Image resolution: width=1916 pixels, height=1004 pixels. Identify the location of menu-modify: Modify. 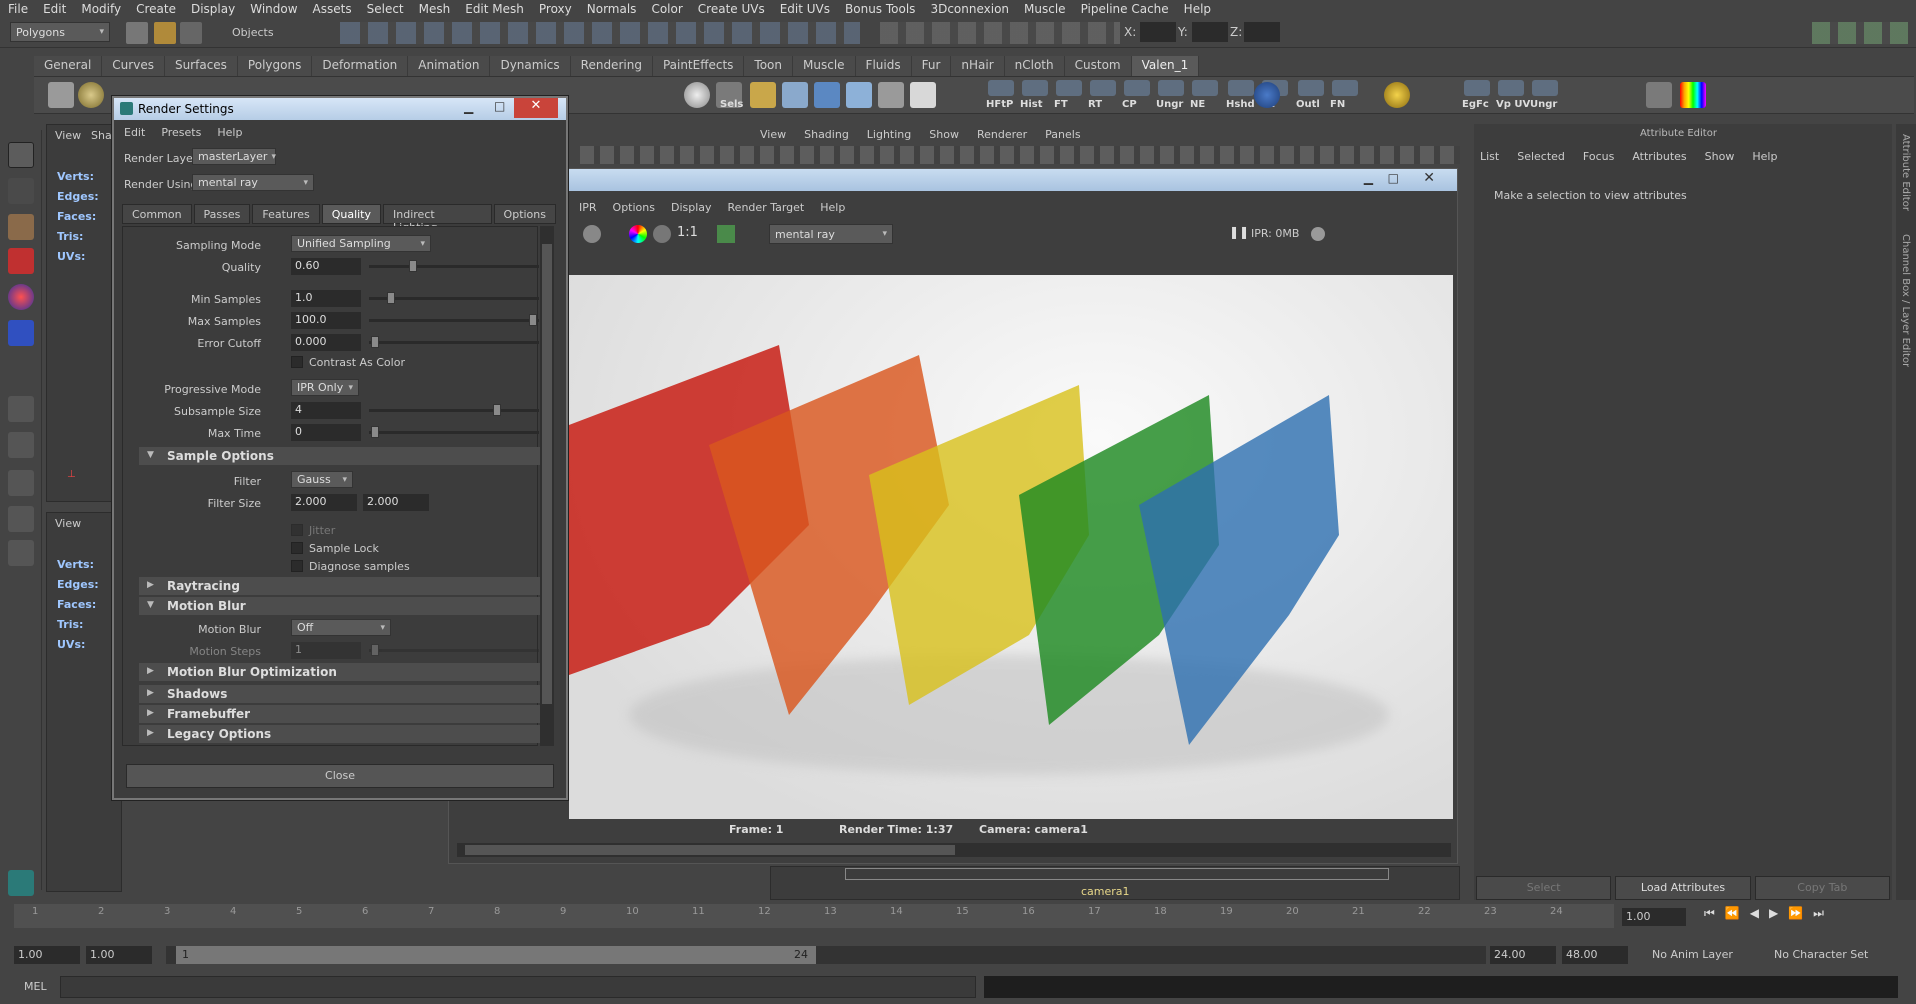
(101, 9).